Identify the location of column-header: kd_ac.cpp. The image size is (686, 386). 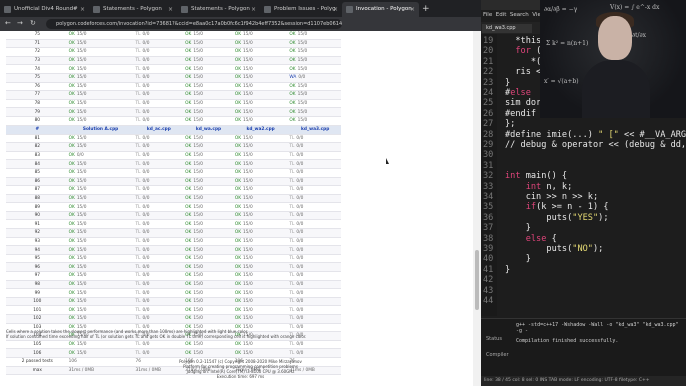
(157, 130).